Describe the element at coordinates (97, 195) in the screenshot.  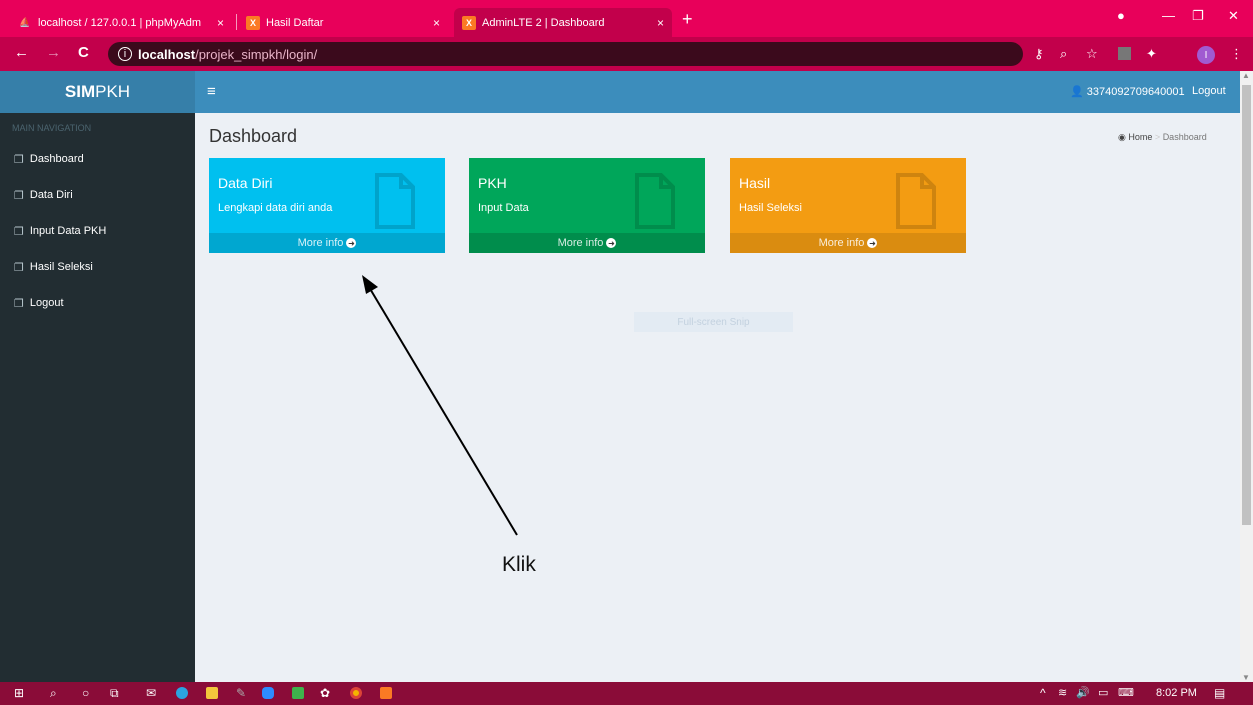
I see `sidebar-item-data-diri: ❐ Data Diri` at that location.